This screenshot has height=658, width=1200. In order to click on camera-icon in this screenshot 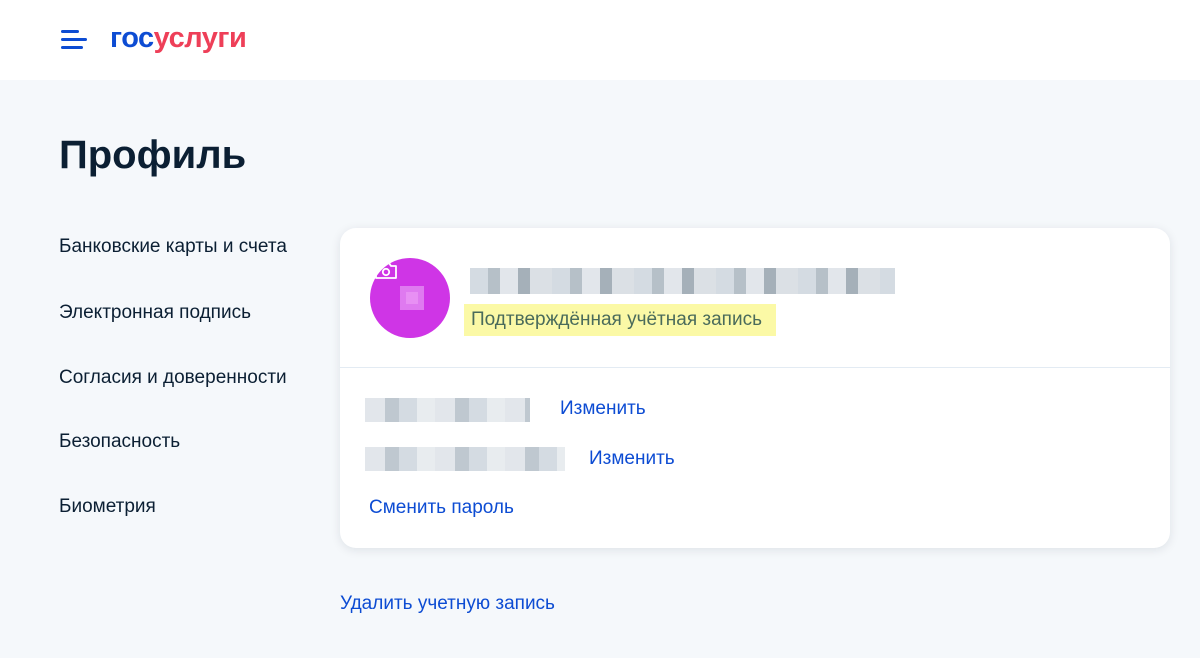, I will do `click(386, 271)`.